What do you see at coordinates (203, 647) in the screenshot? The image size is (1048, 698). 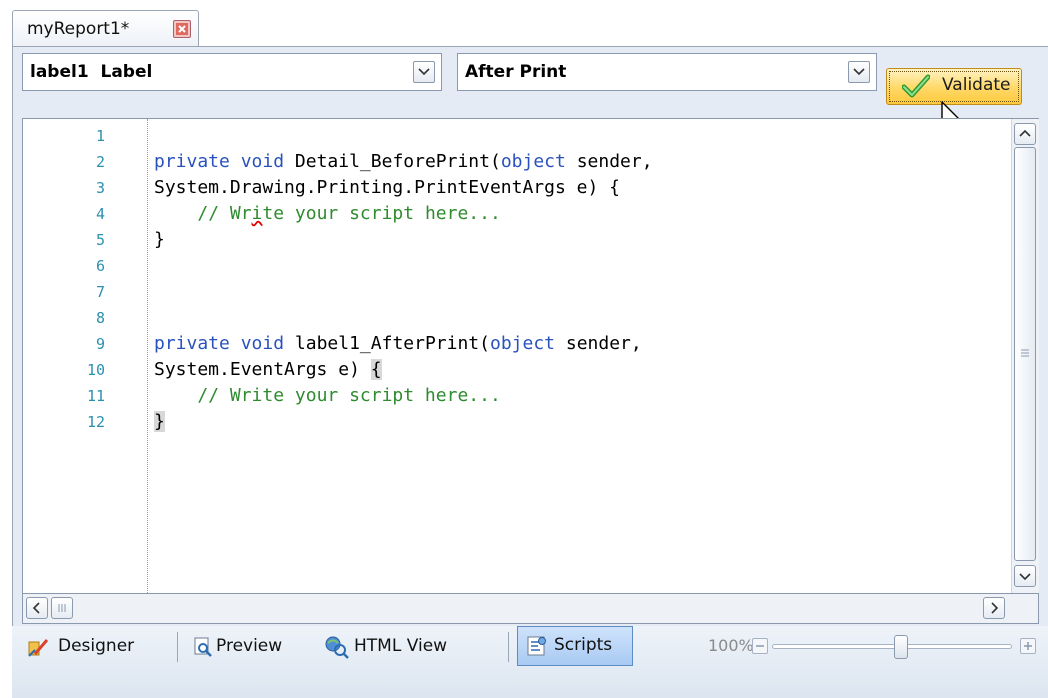 I see `preview-icon` at bounding box center [203, 647].